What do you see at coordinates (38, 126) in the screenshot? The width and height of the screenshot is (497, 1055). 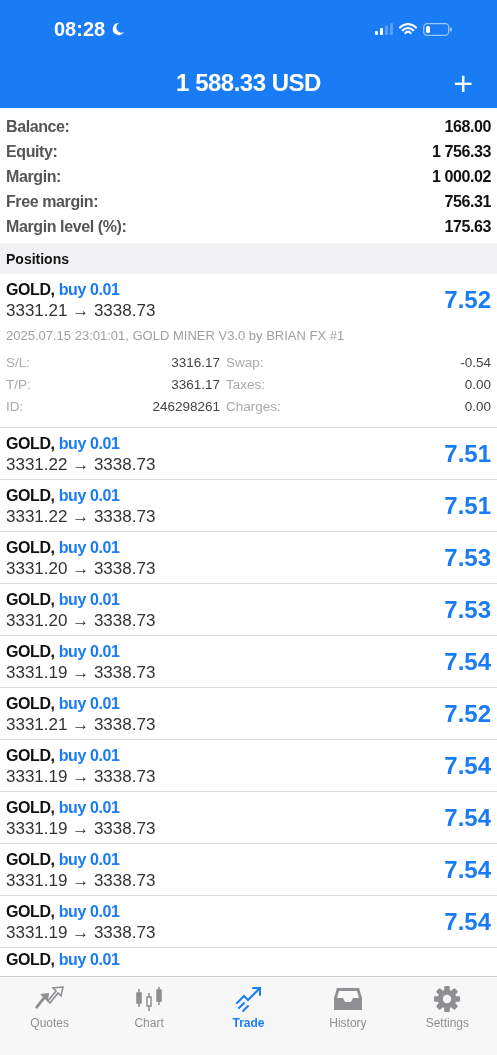 I see `summary-label: Balance:` at bounding box center [38, 126].